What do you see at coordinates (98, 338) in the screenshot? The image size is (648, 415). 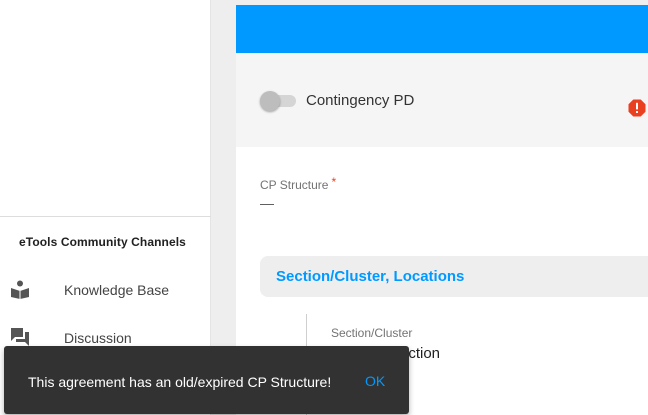 I see `sidebar-item-label: Discussion` at bounding box center [98, 338].